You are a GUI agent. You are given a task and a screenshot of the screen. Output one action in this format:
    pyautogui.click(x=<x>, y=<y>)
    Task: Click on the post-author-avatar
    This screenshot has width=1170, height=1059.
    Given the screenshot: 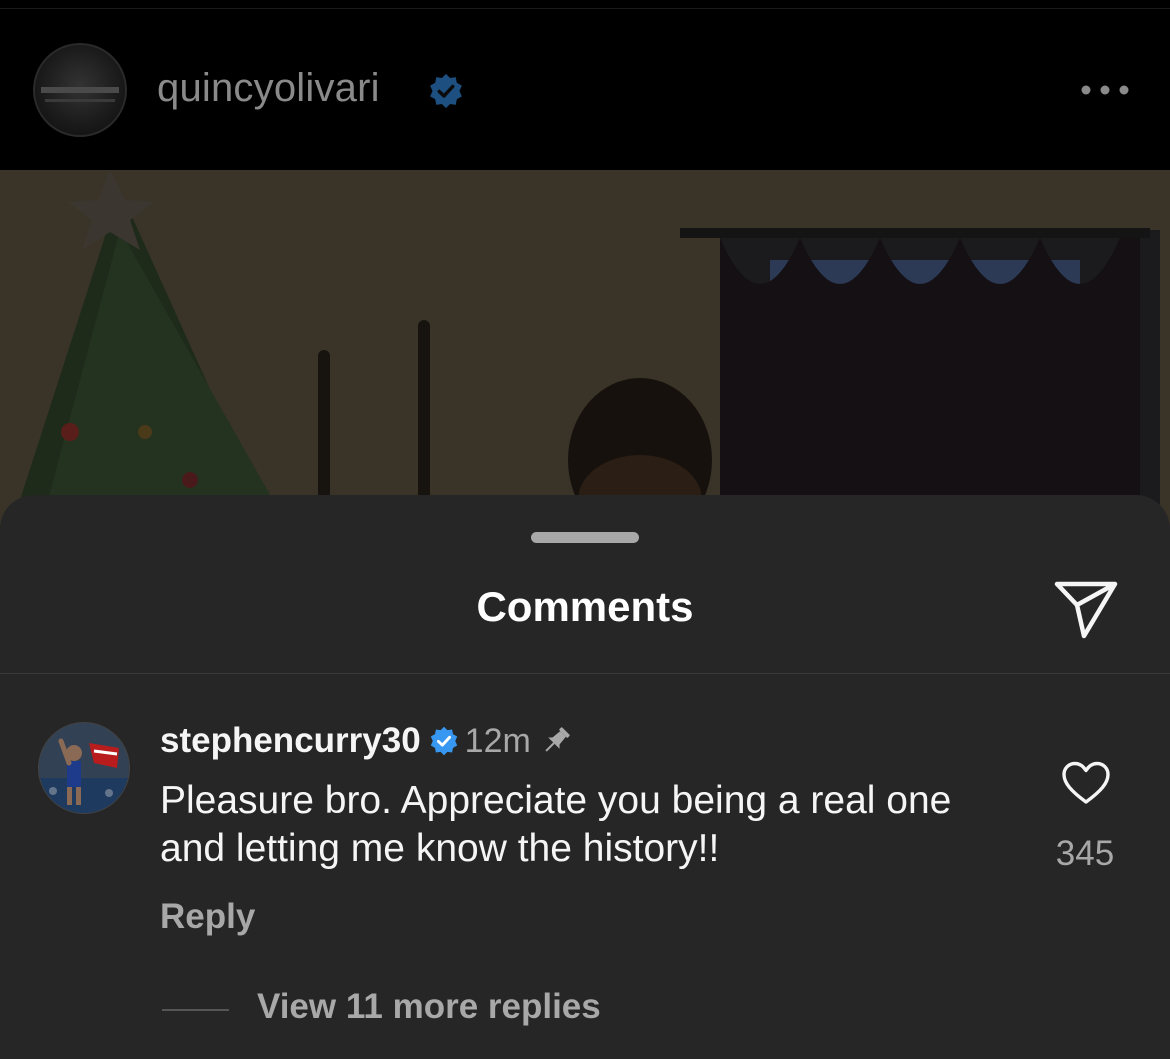 What is the action you would take?
    pyautogui.click(x=80, y=90)
    